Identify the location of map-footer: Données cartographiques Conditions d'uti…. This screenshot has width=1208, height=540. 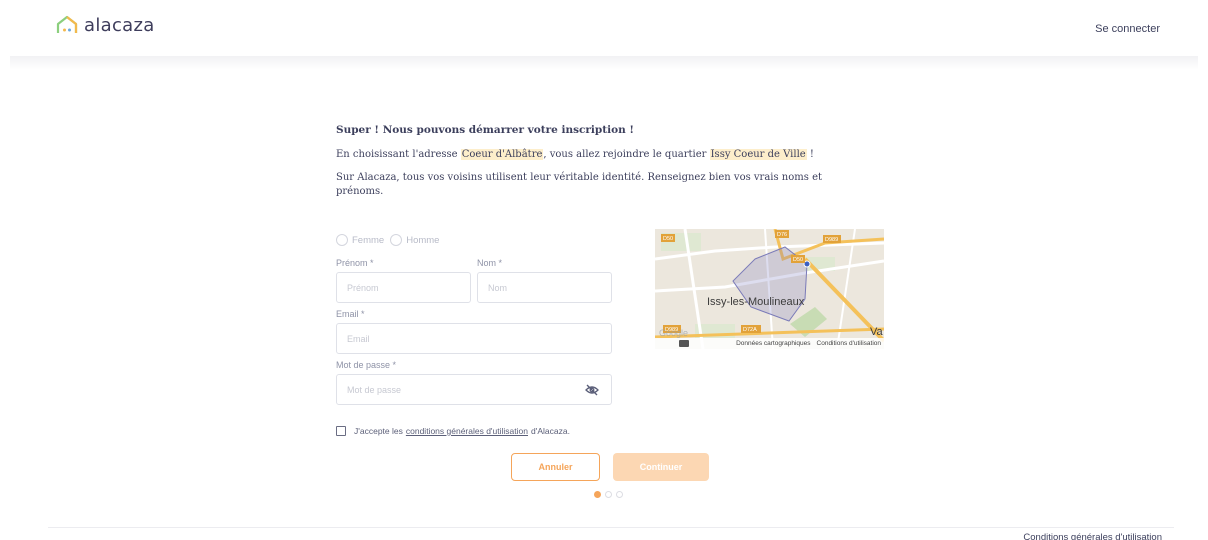
(769, 343).